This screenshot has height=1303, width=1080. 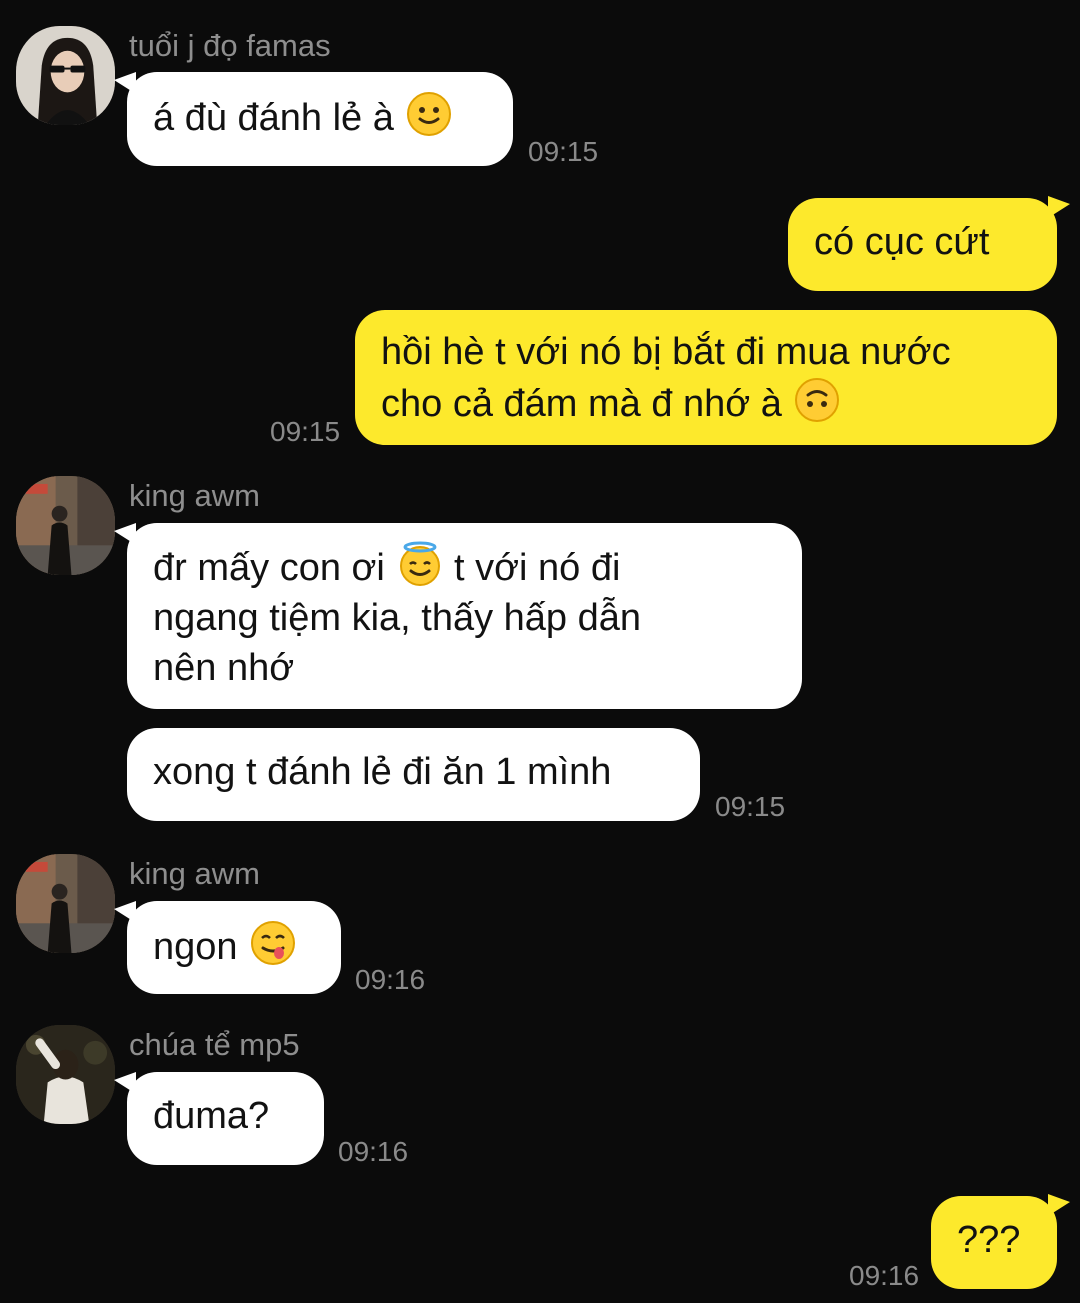 I want to click on avatar-tuoi-j-do-famas, so click(x=65, y=75).